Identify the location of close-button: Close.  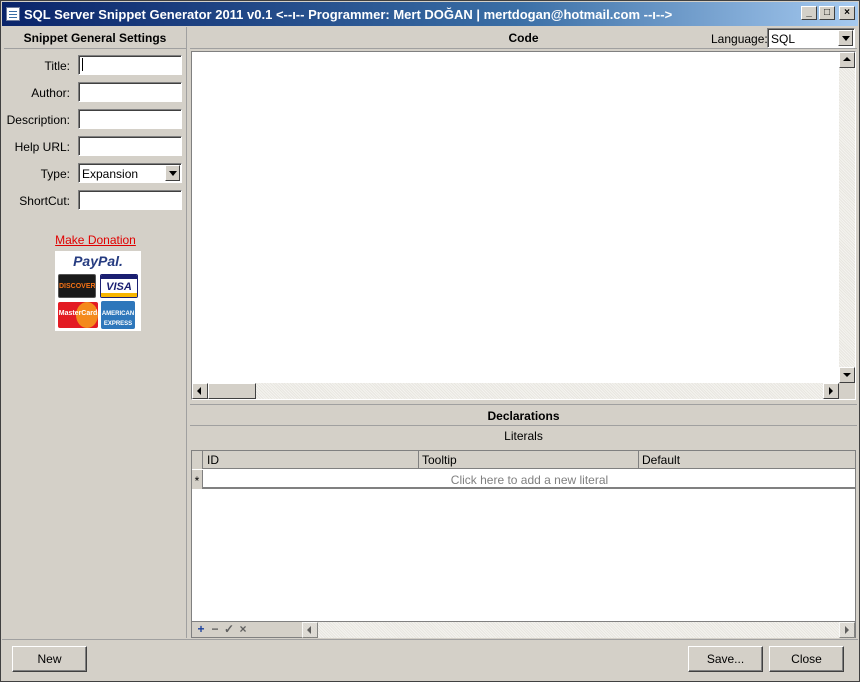
(806, 659).